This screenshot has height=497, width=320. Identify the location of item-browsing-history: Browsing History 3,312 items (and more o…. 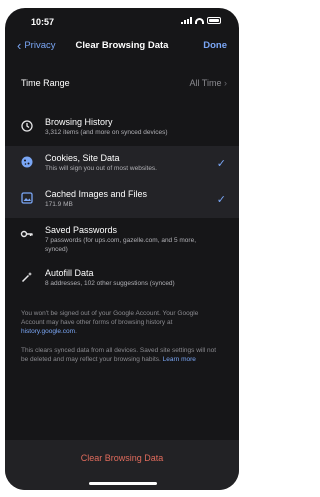
(122, 128).